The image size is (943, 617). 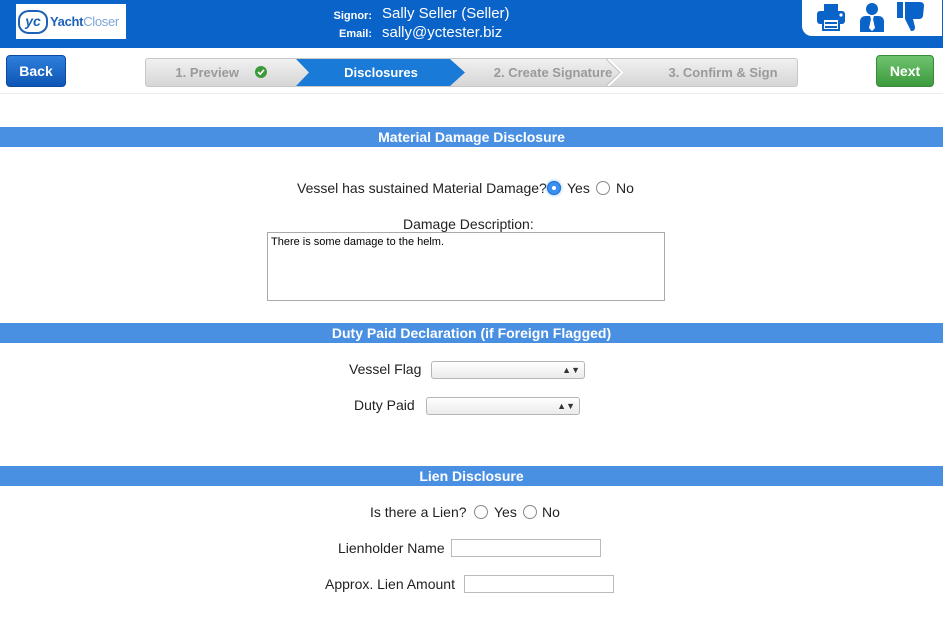 I want to click on damage-description-textarea: There is some damage to the helm., so click(x=466, y=266).